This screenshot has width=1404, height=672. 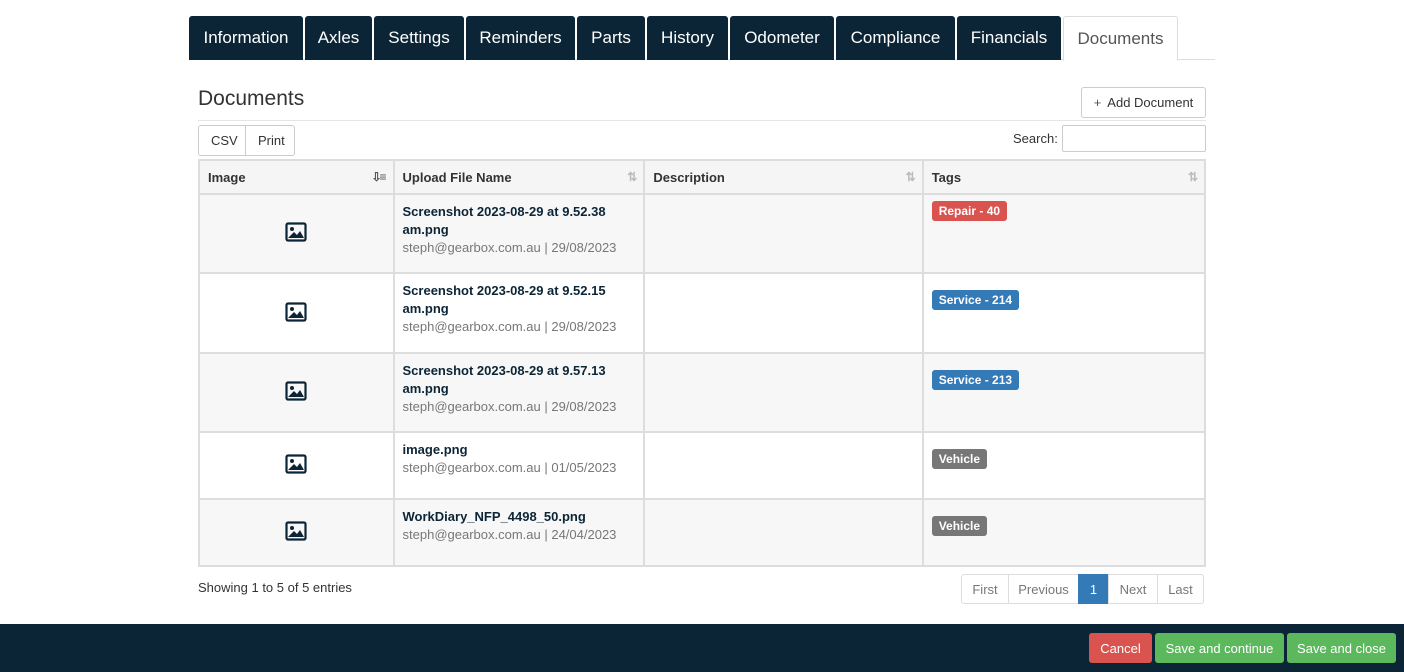 What do you see at coordinates (519, 380) in the screenshot?
I see `file-name-link: Screenshot 2023-08-29 at 9.57.13 am.png` at bounding box center [519, 380].